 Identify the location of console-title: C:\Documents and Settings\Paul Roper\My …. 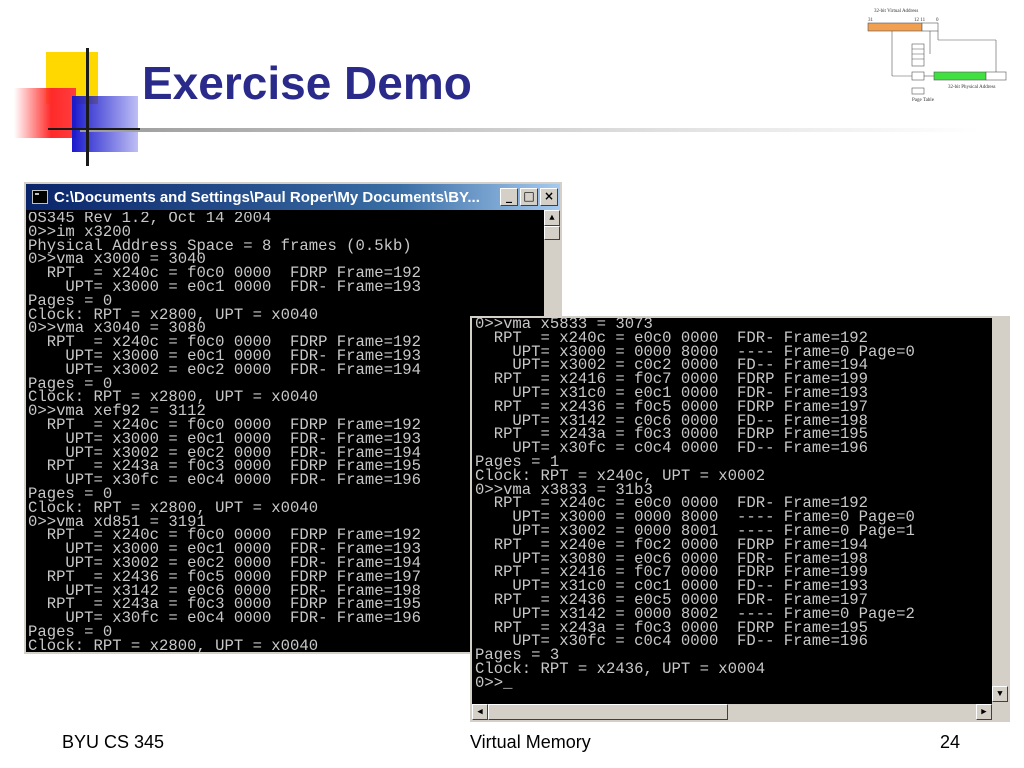
(267, 197).